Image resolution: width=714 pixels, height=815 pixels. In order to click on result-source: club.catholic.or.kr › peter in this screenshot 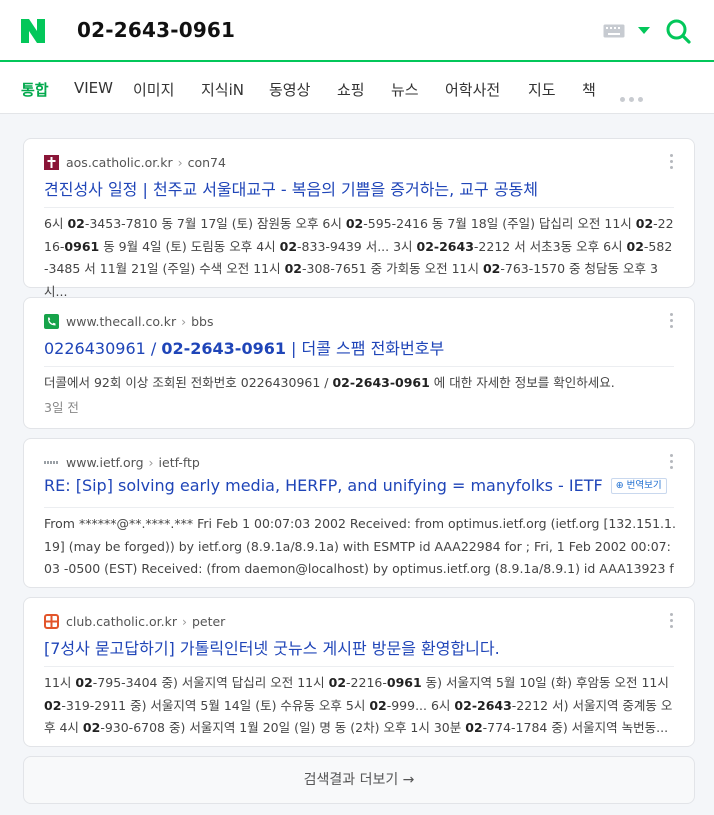, I will do `click(134, 621)`.